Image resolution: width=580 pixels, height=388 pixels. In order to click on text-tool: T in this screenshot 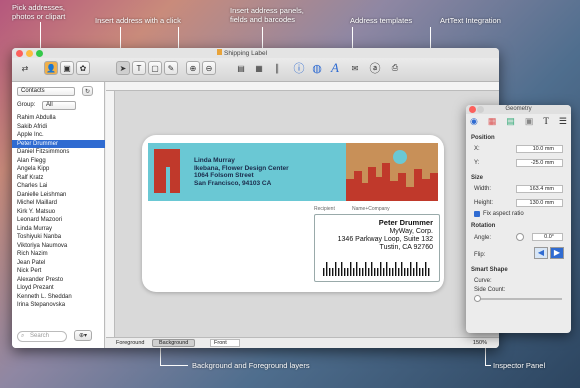, I will do `click(139, 68)`.